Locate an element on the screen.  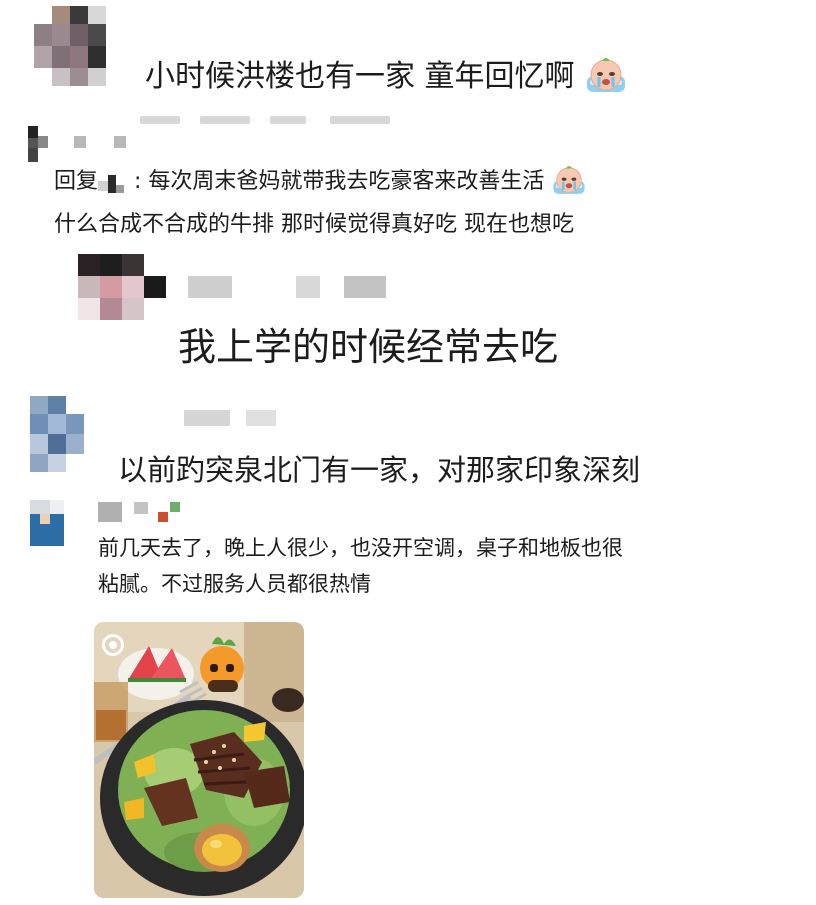
comment-line-2: 粘腻。不过服务人员都很热情 is located at coordinates (234, 584).